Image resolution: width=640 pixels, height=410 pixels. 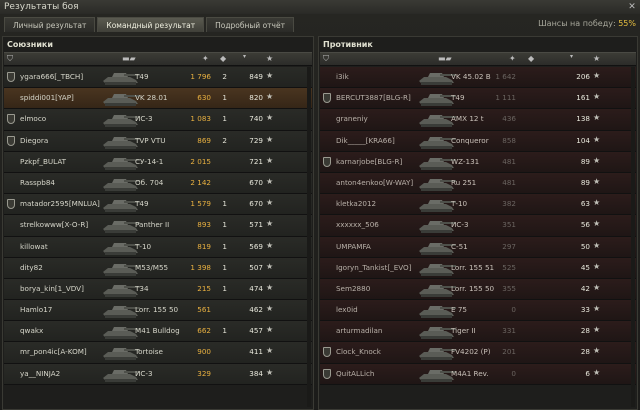 I want to click on damage-value: 1 083, so click(x=200, y=119).